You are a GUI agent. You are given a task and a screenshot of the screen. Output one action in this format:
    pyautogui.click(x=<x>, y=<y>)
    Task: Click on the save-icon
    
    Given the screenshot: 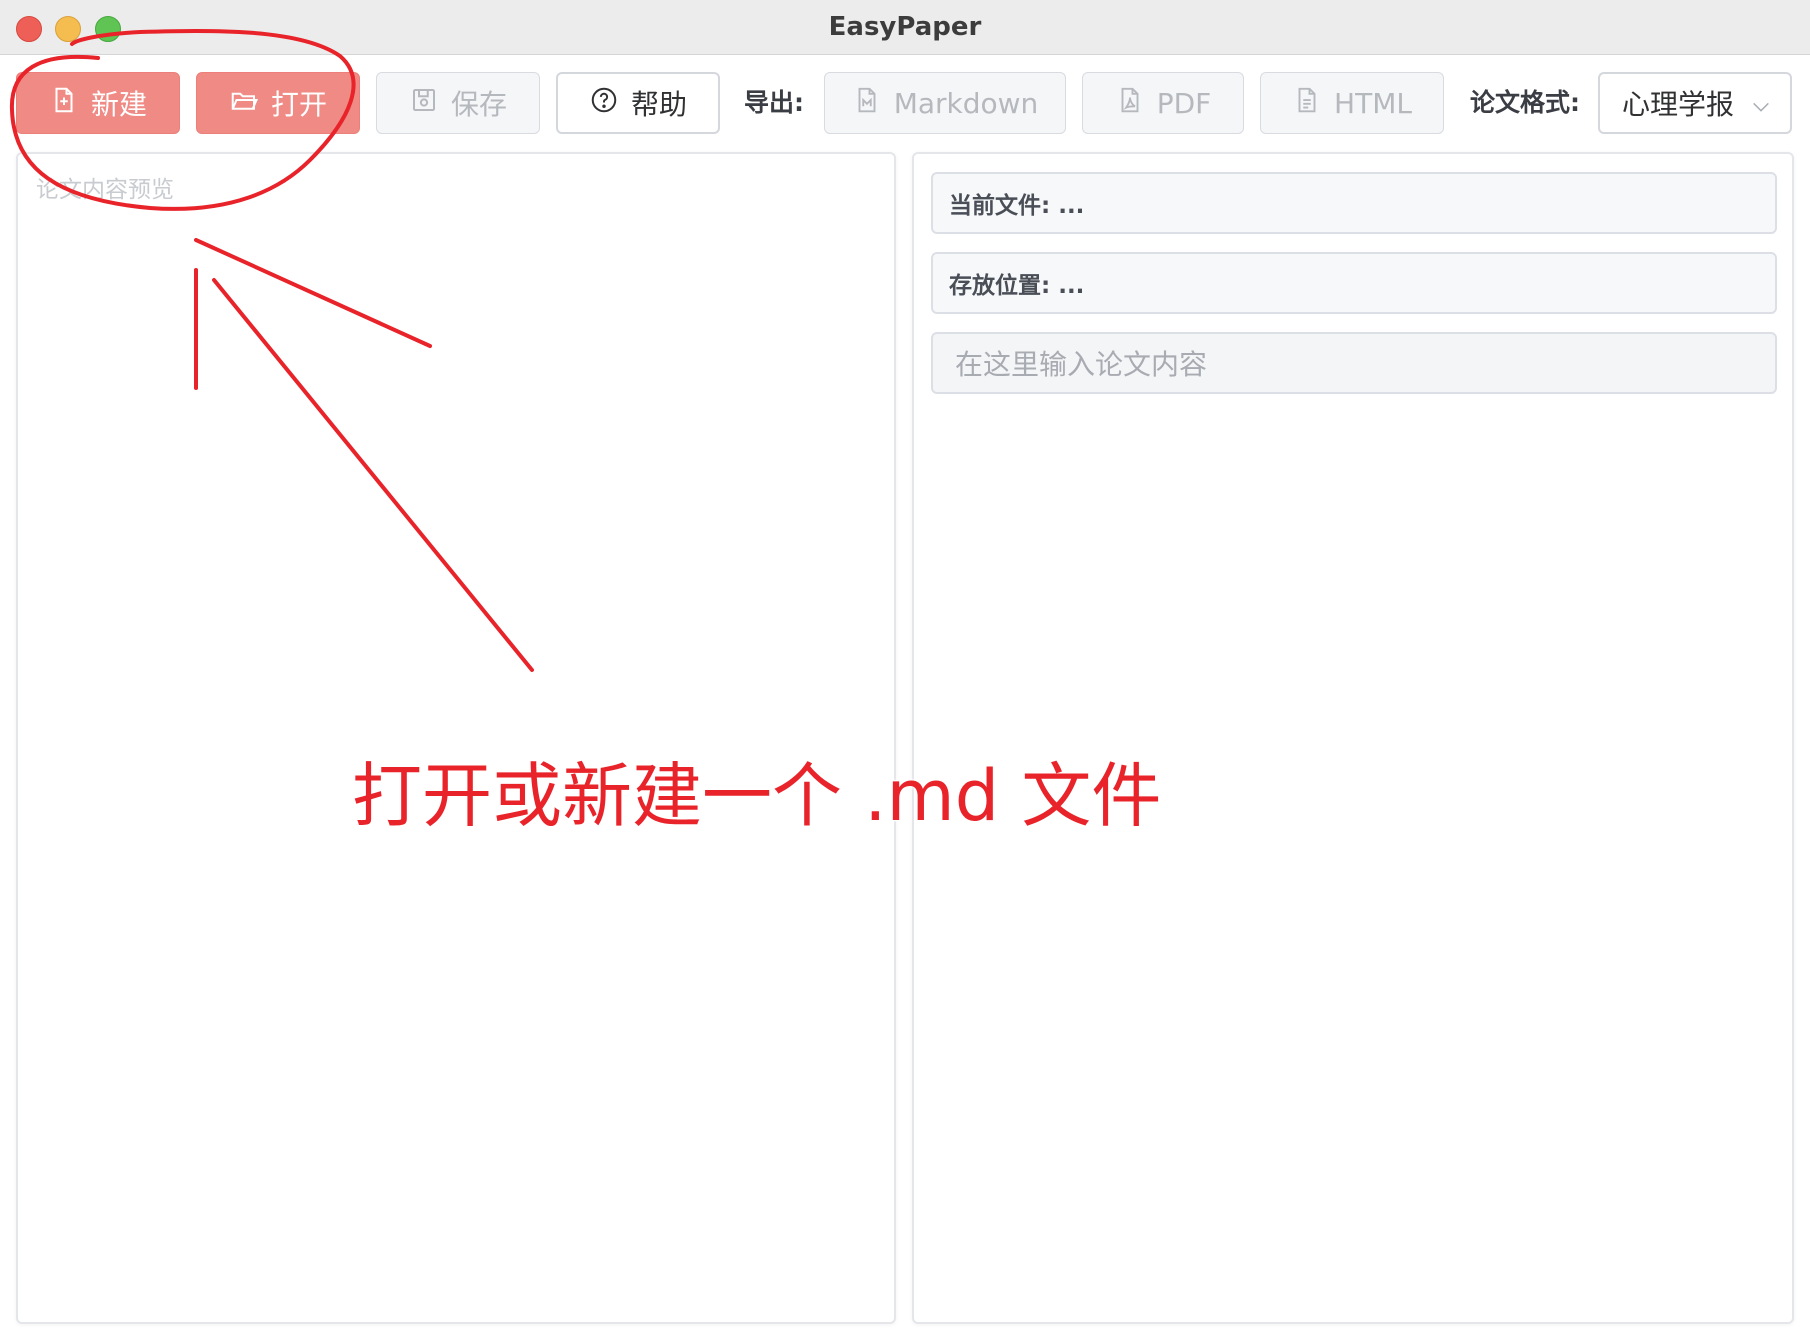 What is the action you would take?
    pyautogui.click(x=424, y=103)
    